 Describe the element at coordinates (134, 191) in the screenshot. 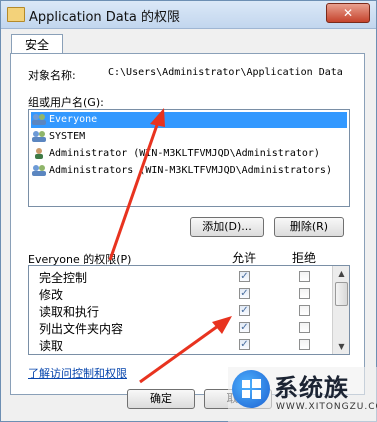

I see `arrow-to-everyone` at that location.